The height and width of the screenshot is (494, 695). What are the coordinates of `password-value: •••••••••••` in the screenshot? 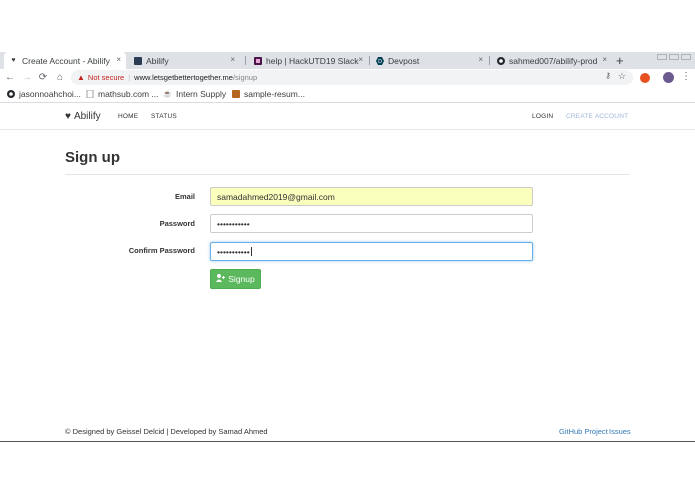 It's located at (233, 223).